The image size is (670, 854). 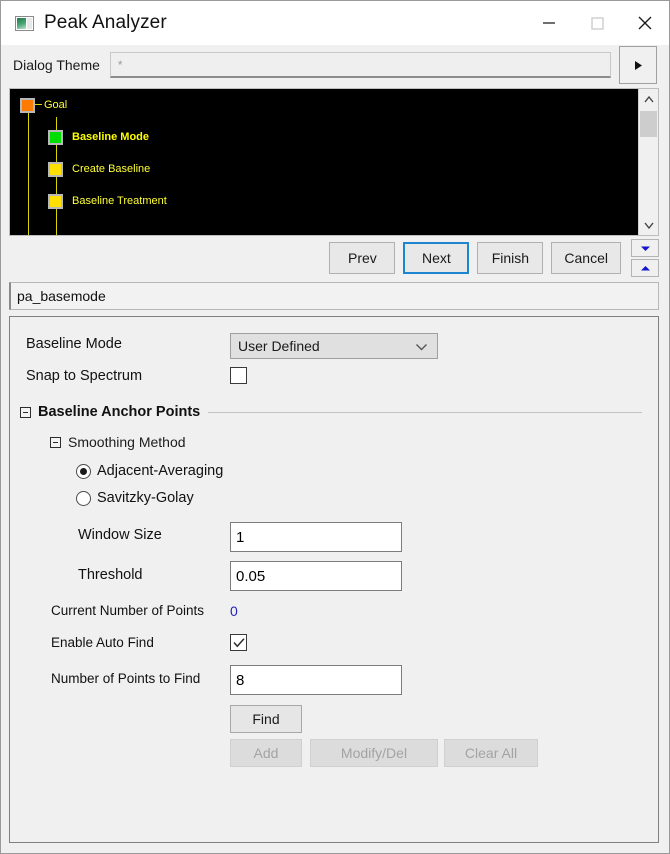 I want to click on tree-node-create-baseline: Create Baseline, so click(x=99, y=169).